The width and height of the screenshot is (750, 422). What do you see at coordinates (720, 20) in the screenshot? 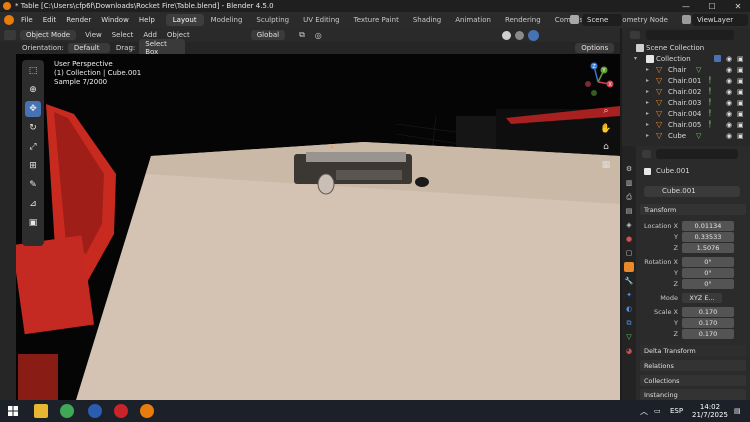
I see `view-layer-selector: ViewLayer` at bounding box center [720, 20].